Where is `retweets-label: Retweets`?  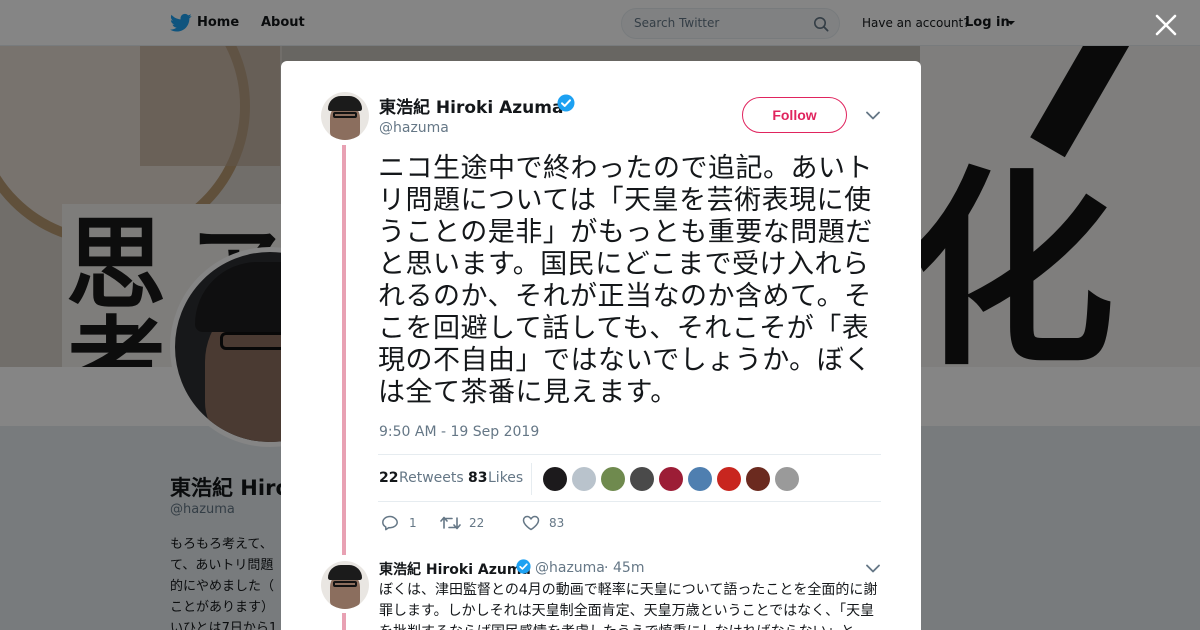
retweets-label: Retweets is located at coordinates (431, 478).